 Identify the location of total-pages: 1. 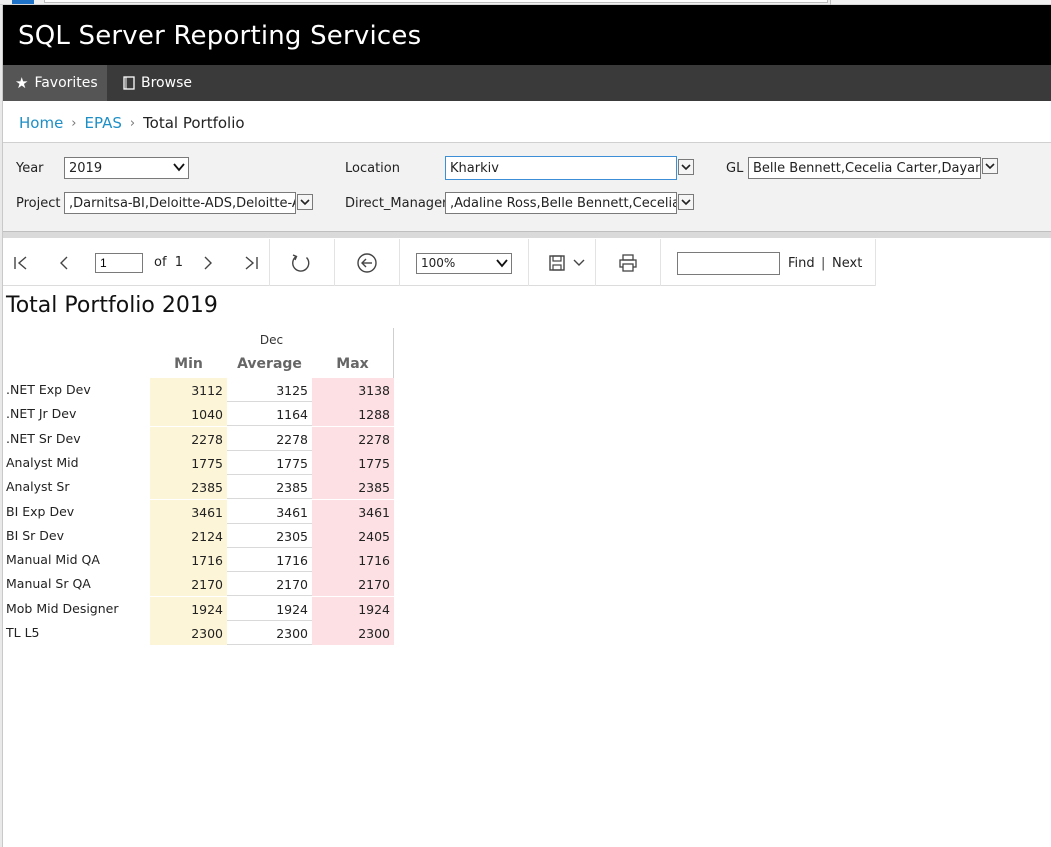
(179, 262).